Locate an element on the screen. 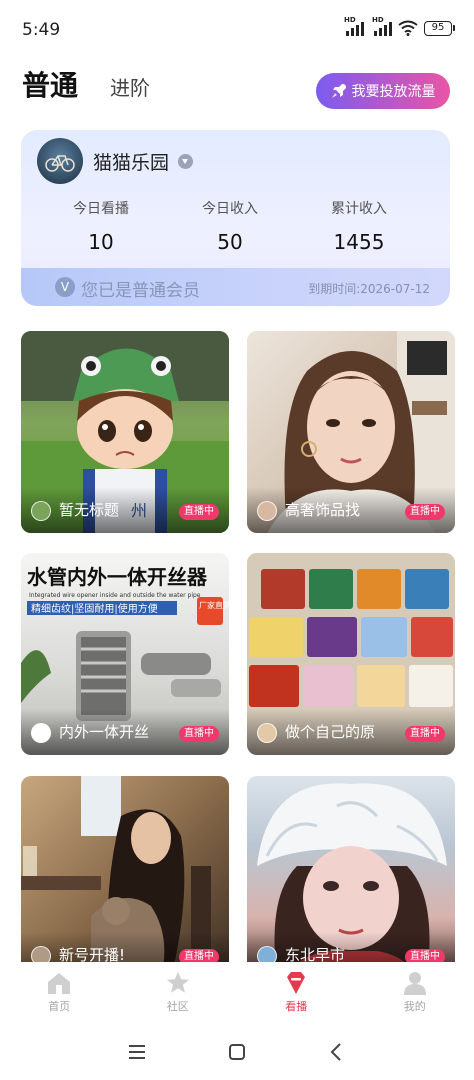 The image size is (474, 1080). rocket-icon is located at coordinates (338, 91).